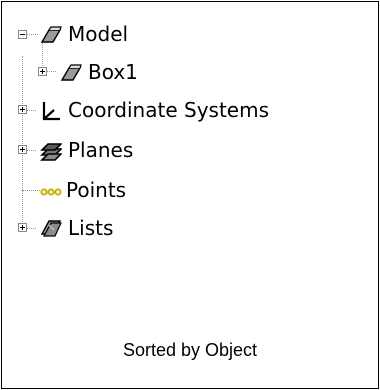 The image size is (380, 390). I want to click on tree-node-lists: Lists, so click(152, 229).